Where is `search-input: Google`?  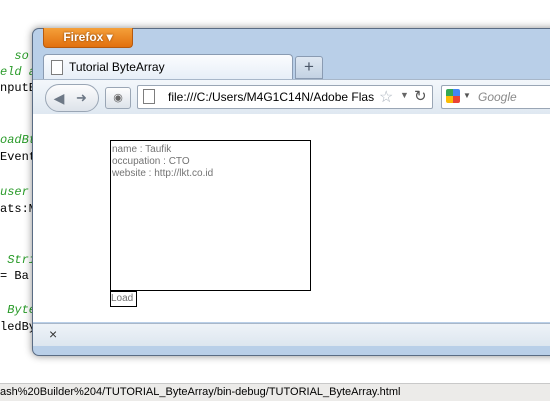
search-input: Google is located at coordinates (497, 97).